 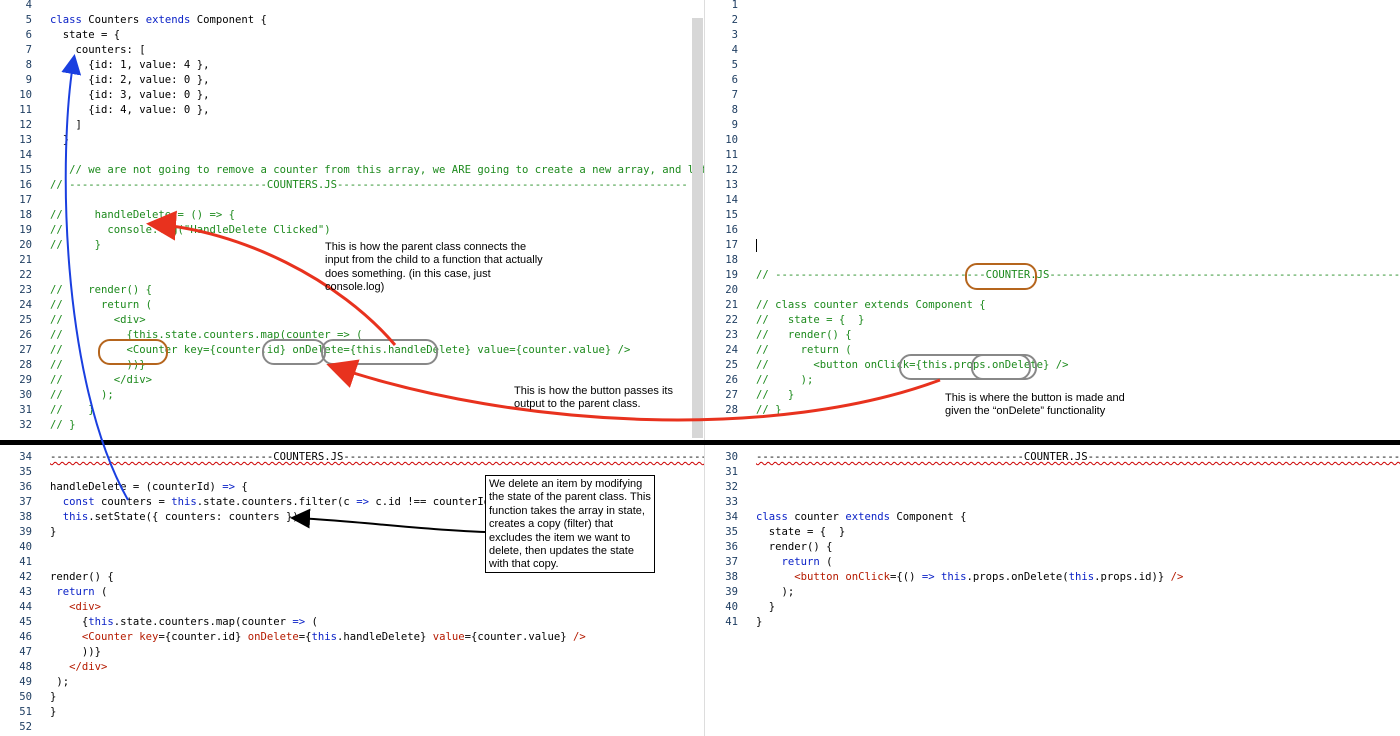 I want to click on code-line: 41}, so click(x=1053, y=622).